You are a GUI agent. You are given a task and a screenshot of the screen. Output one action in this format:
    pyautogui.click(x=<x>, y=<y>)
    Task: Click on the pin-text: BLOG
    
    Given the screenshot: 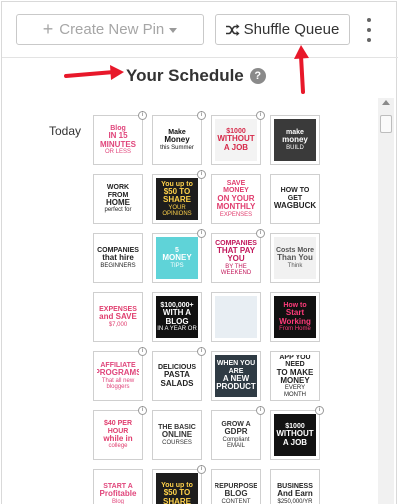 What is the action you would take?
    pyautogui.click(x=236, y=494)
    